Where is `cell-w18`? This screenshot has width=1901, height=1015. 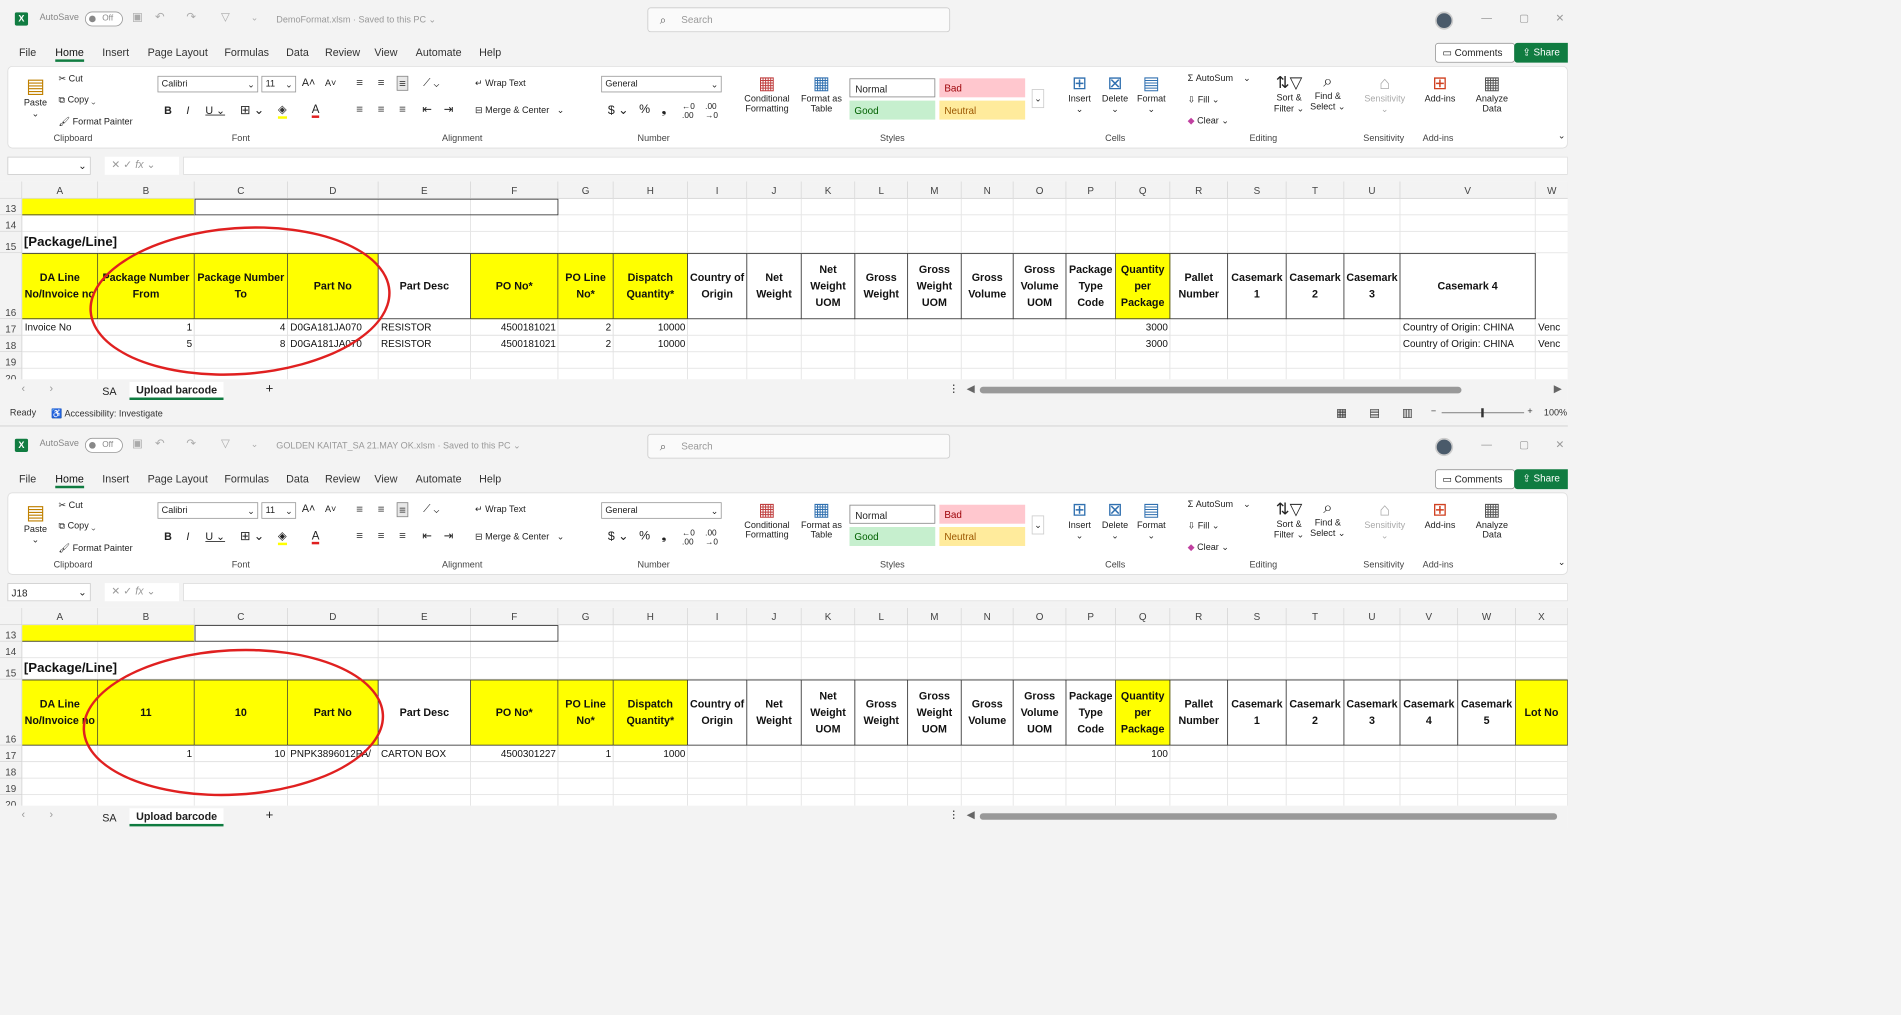
cell-w18 is located at coordinates (1487, 770).